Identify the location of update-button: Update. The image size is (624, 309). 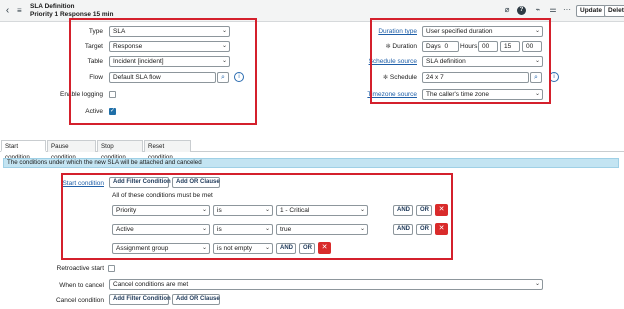
(591, 11).